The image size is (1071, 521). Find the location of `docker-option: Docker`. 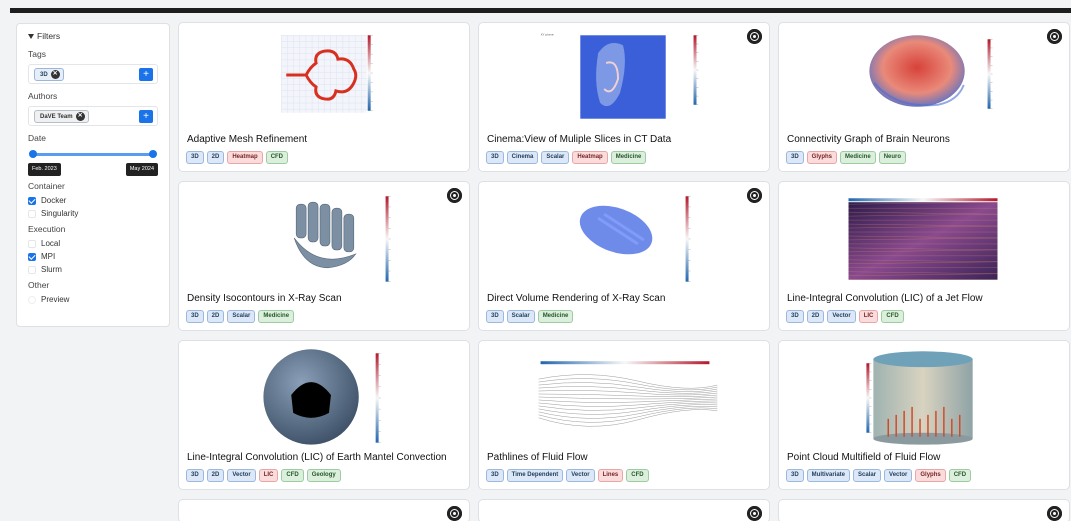

docker-option: Docker is located at coordinates (93, 200).